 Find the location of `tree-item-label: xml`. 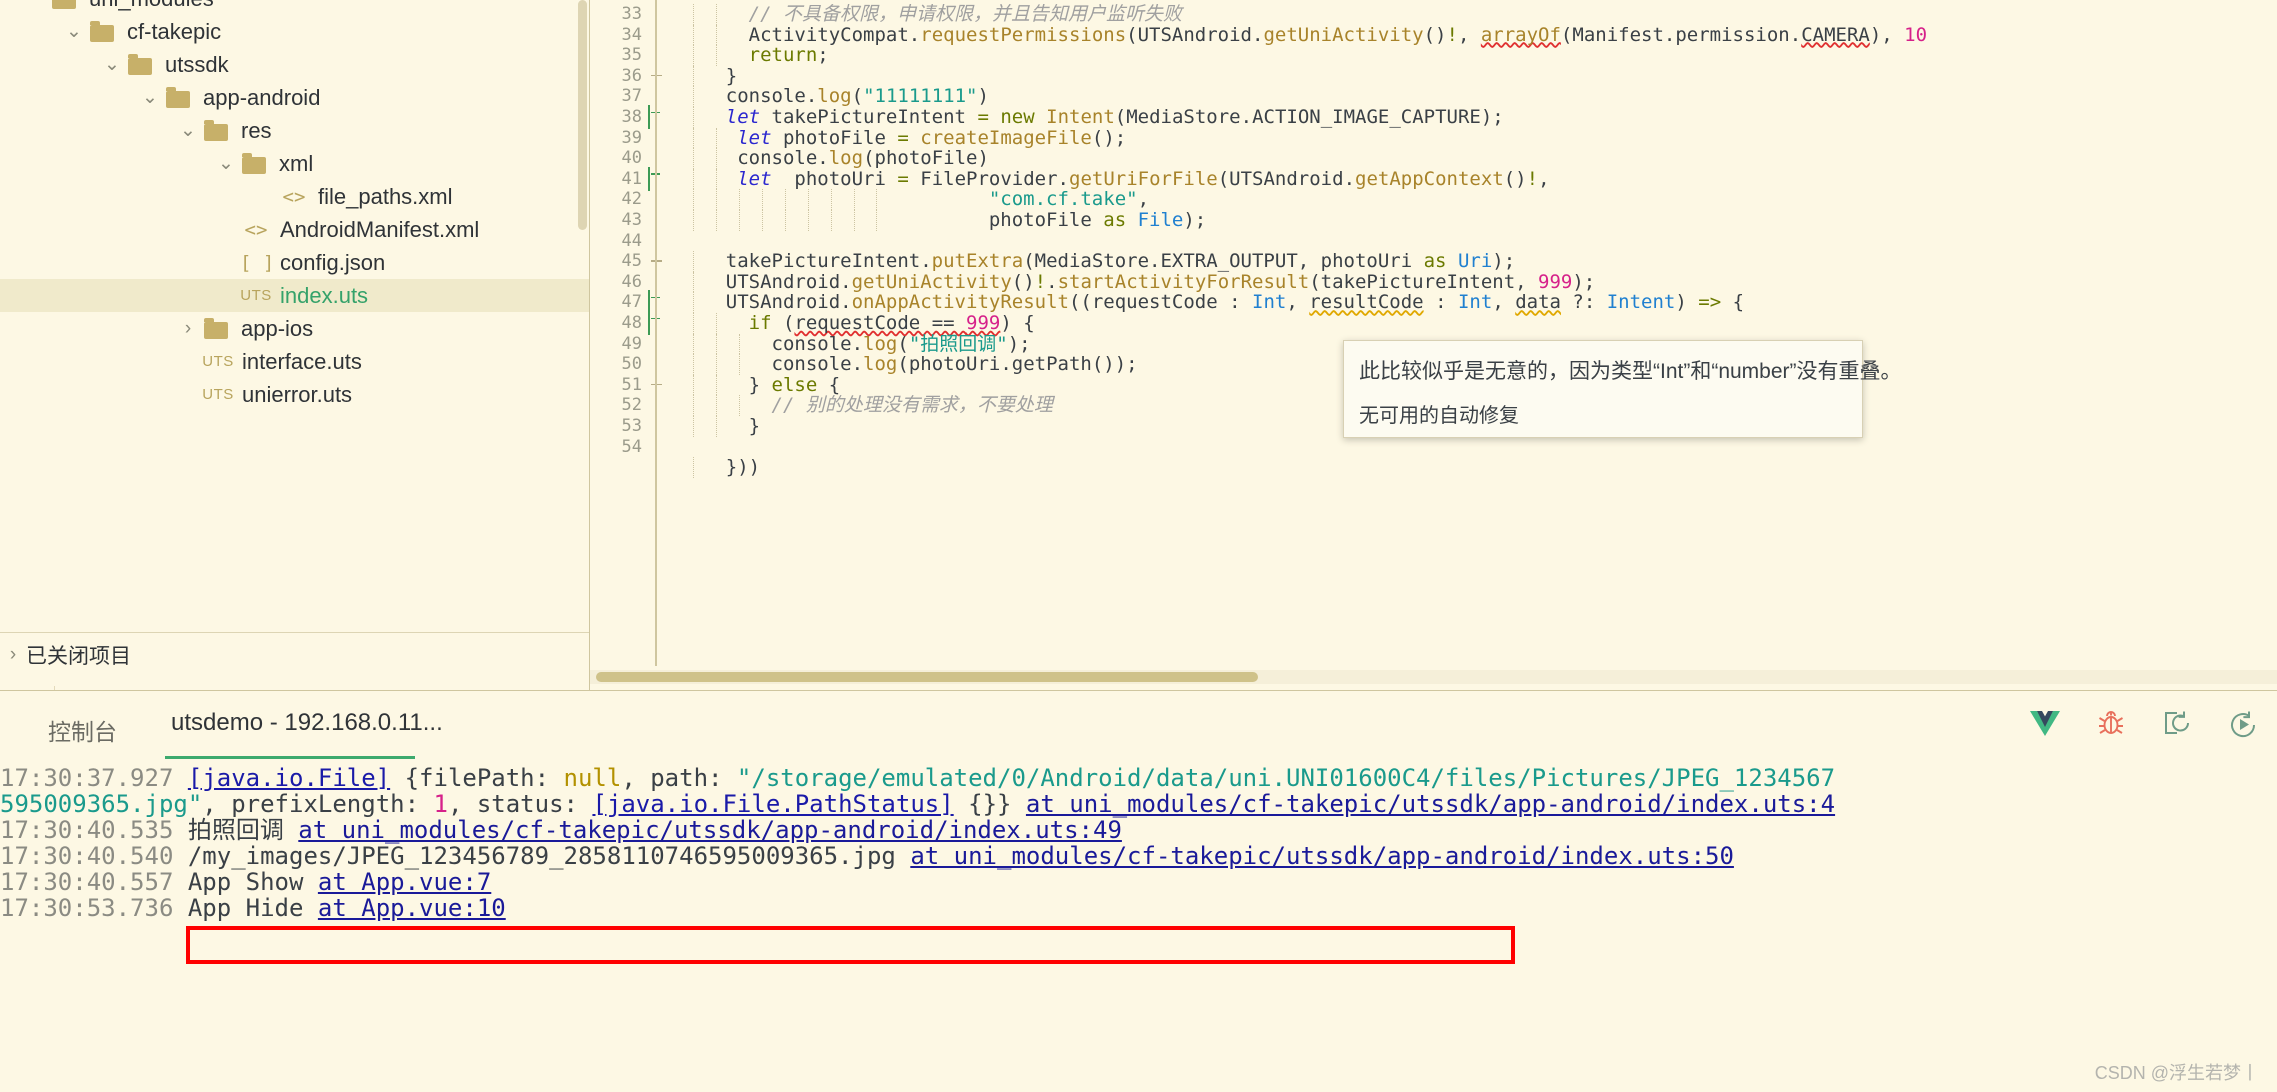

tree-item-label: xml is located at coordinates (296, 163).